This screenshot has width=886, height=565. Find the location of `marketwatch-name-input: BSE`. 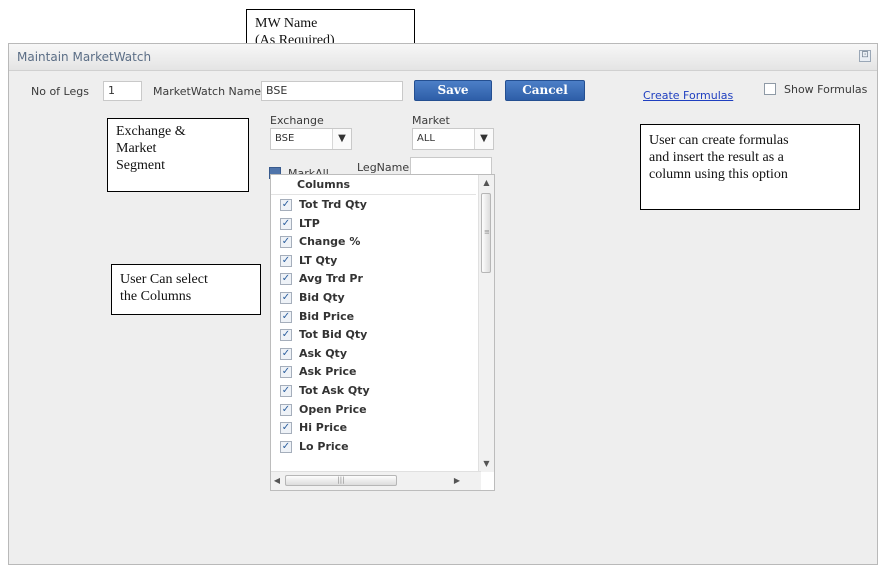

marketwatch-name-input: BSE is located at coordinates (332, 91).